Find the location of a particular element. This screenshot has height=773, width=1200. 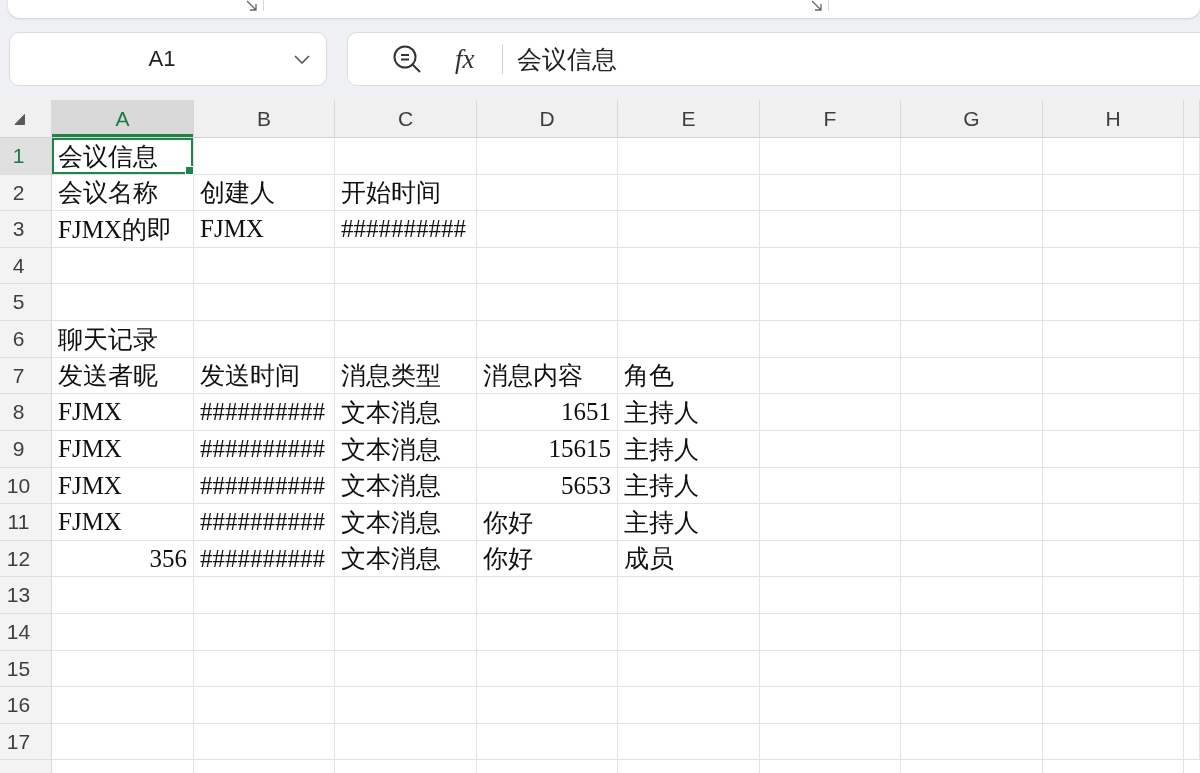

table-cell: 356 is located at coordinates (123, 559).